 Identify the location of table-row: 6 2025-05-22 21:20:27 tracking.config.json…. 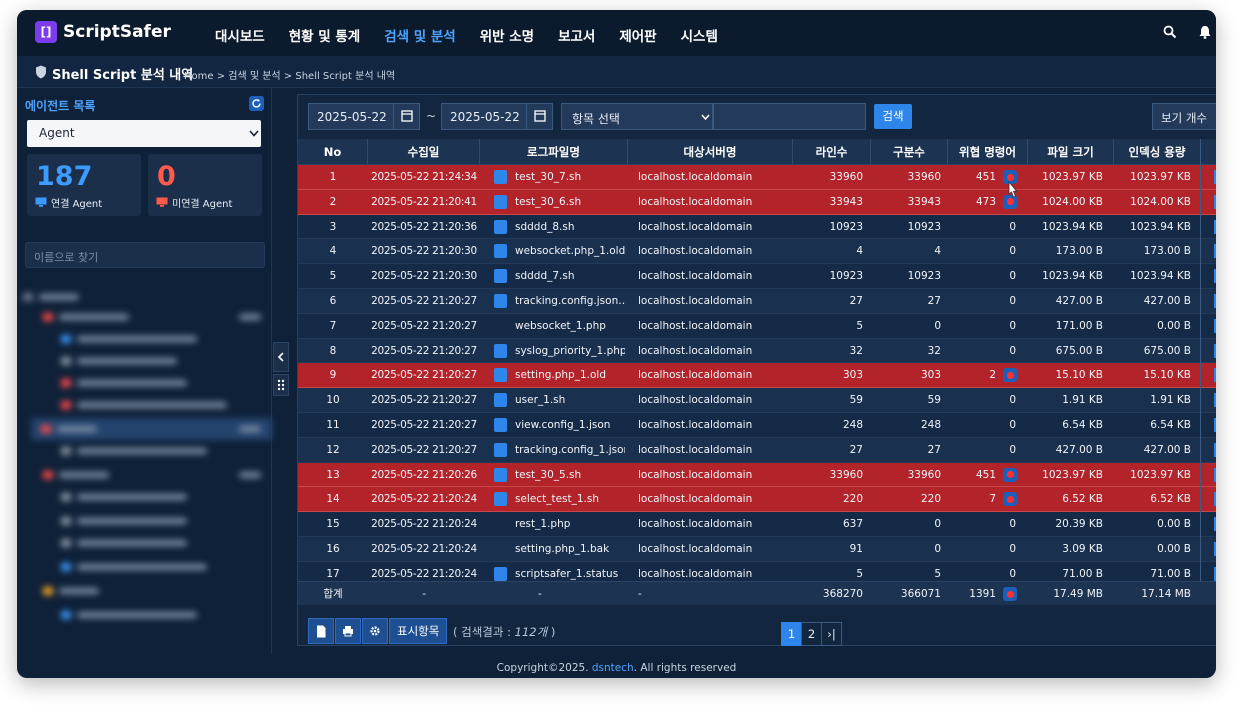
(757, 301).